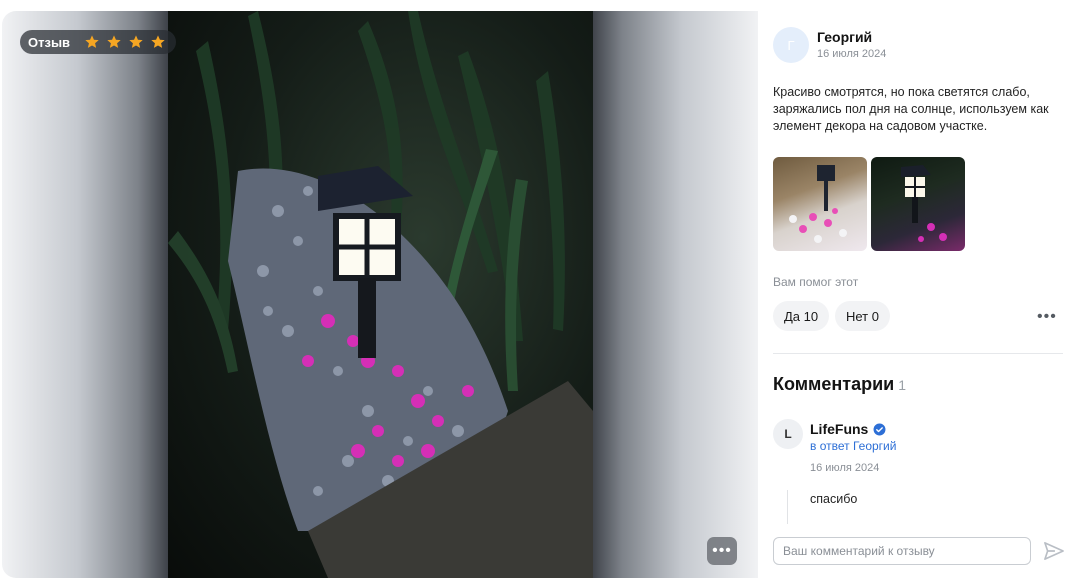  What do you see at coordinates (879, 429) in the screenshot?
I see `verified-check-icon` at bounding box center [879, 429].